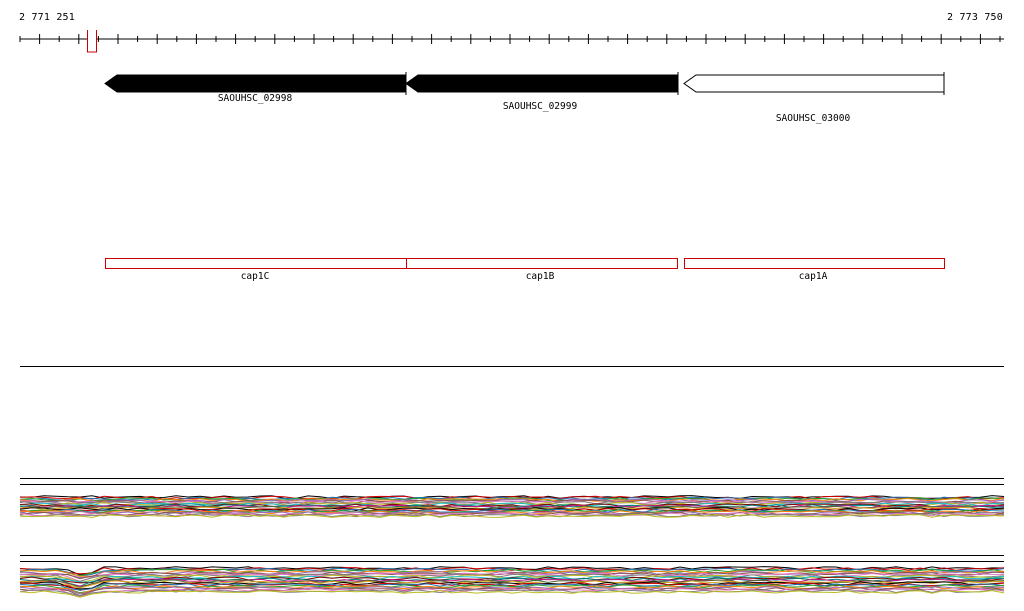 The width and height of the screenshot is (1024, 611). Describe the element at coordinates (540, 106) in the screenshot. I see `gene-label-saouhsc-02999: SAOUHSC_02999` at that location.